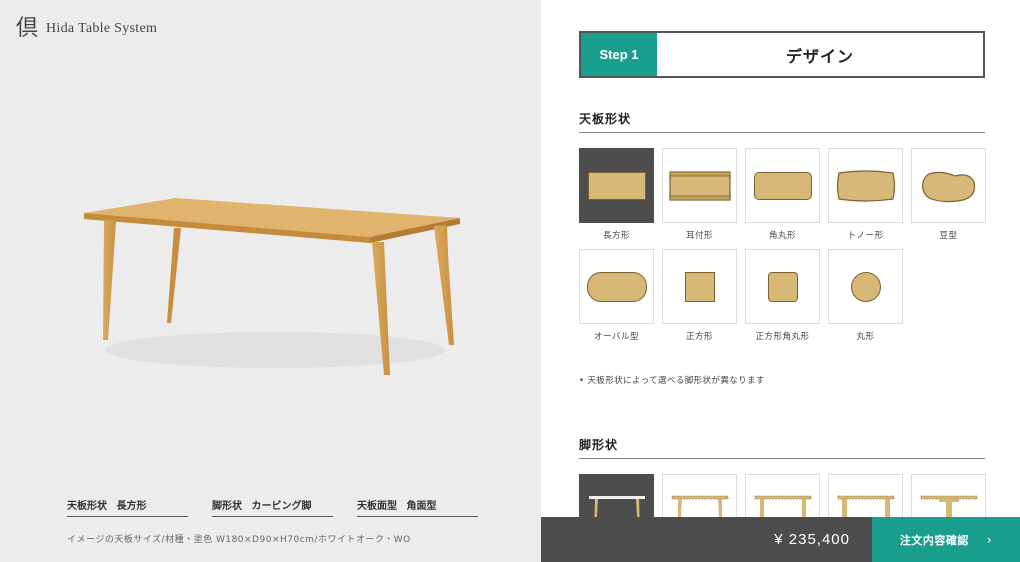 This screenshot has width=1020, height=562. I want to click on confirm-order-label: 注文内容確認, so click(934, 540).